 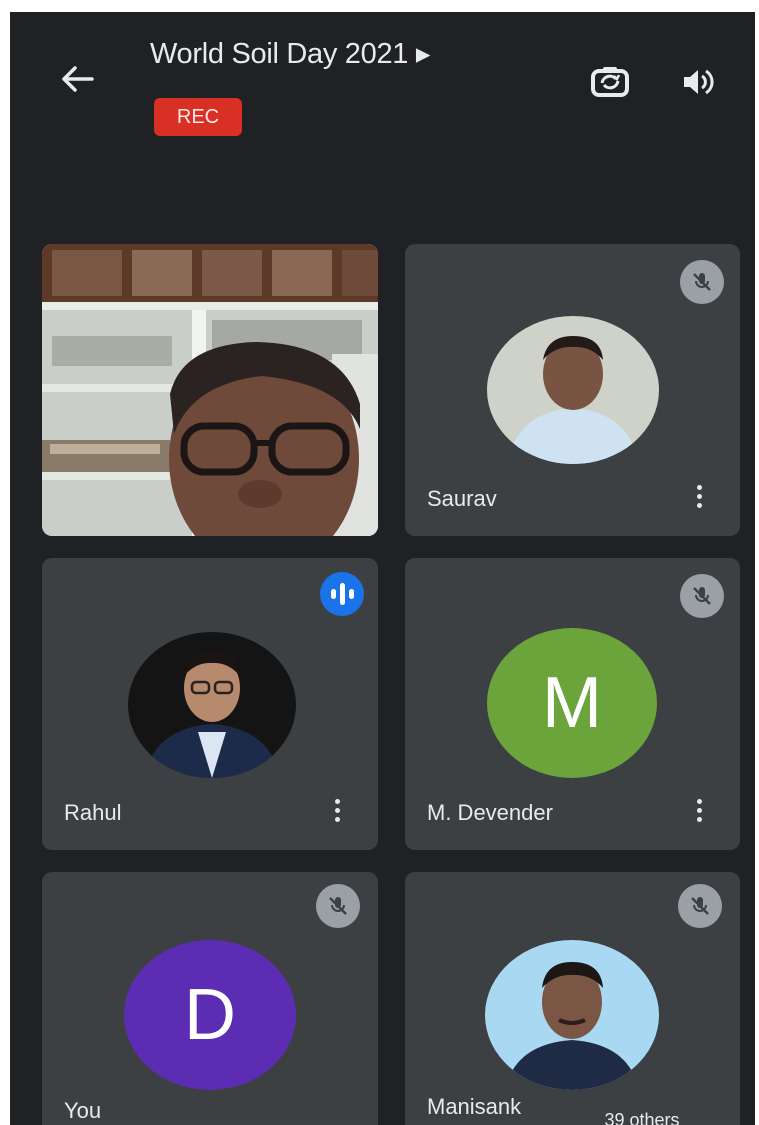 I want to click on participant-tile-video, so click(x=210, y=390).